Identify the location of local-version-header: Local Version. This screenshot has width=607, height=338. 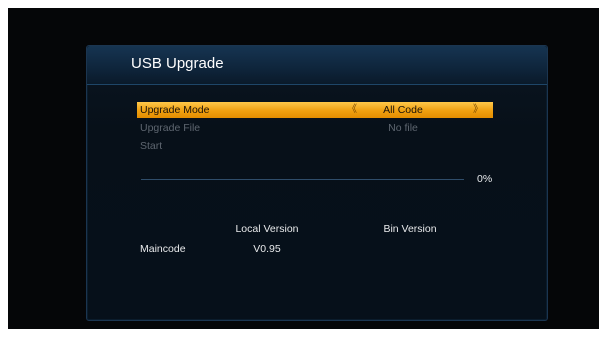
(267, 229).